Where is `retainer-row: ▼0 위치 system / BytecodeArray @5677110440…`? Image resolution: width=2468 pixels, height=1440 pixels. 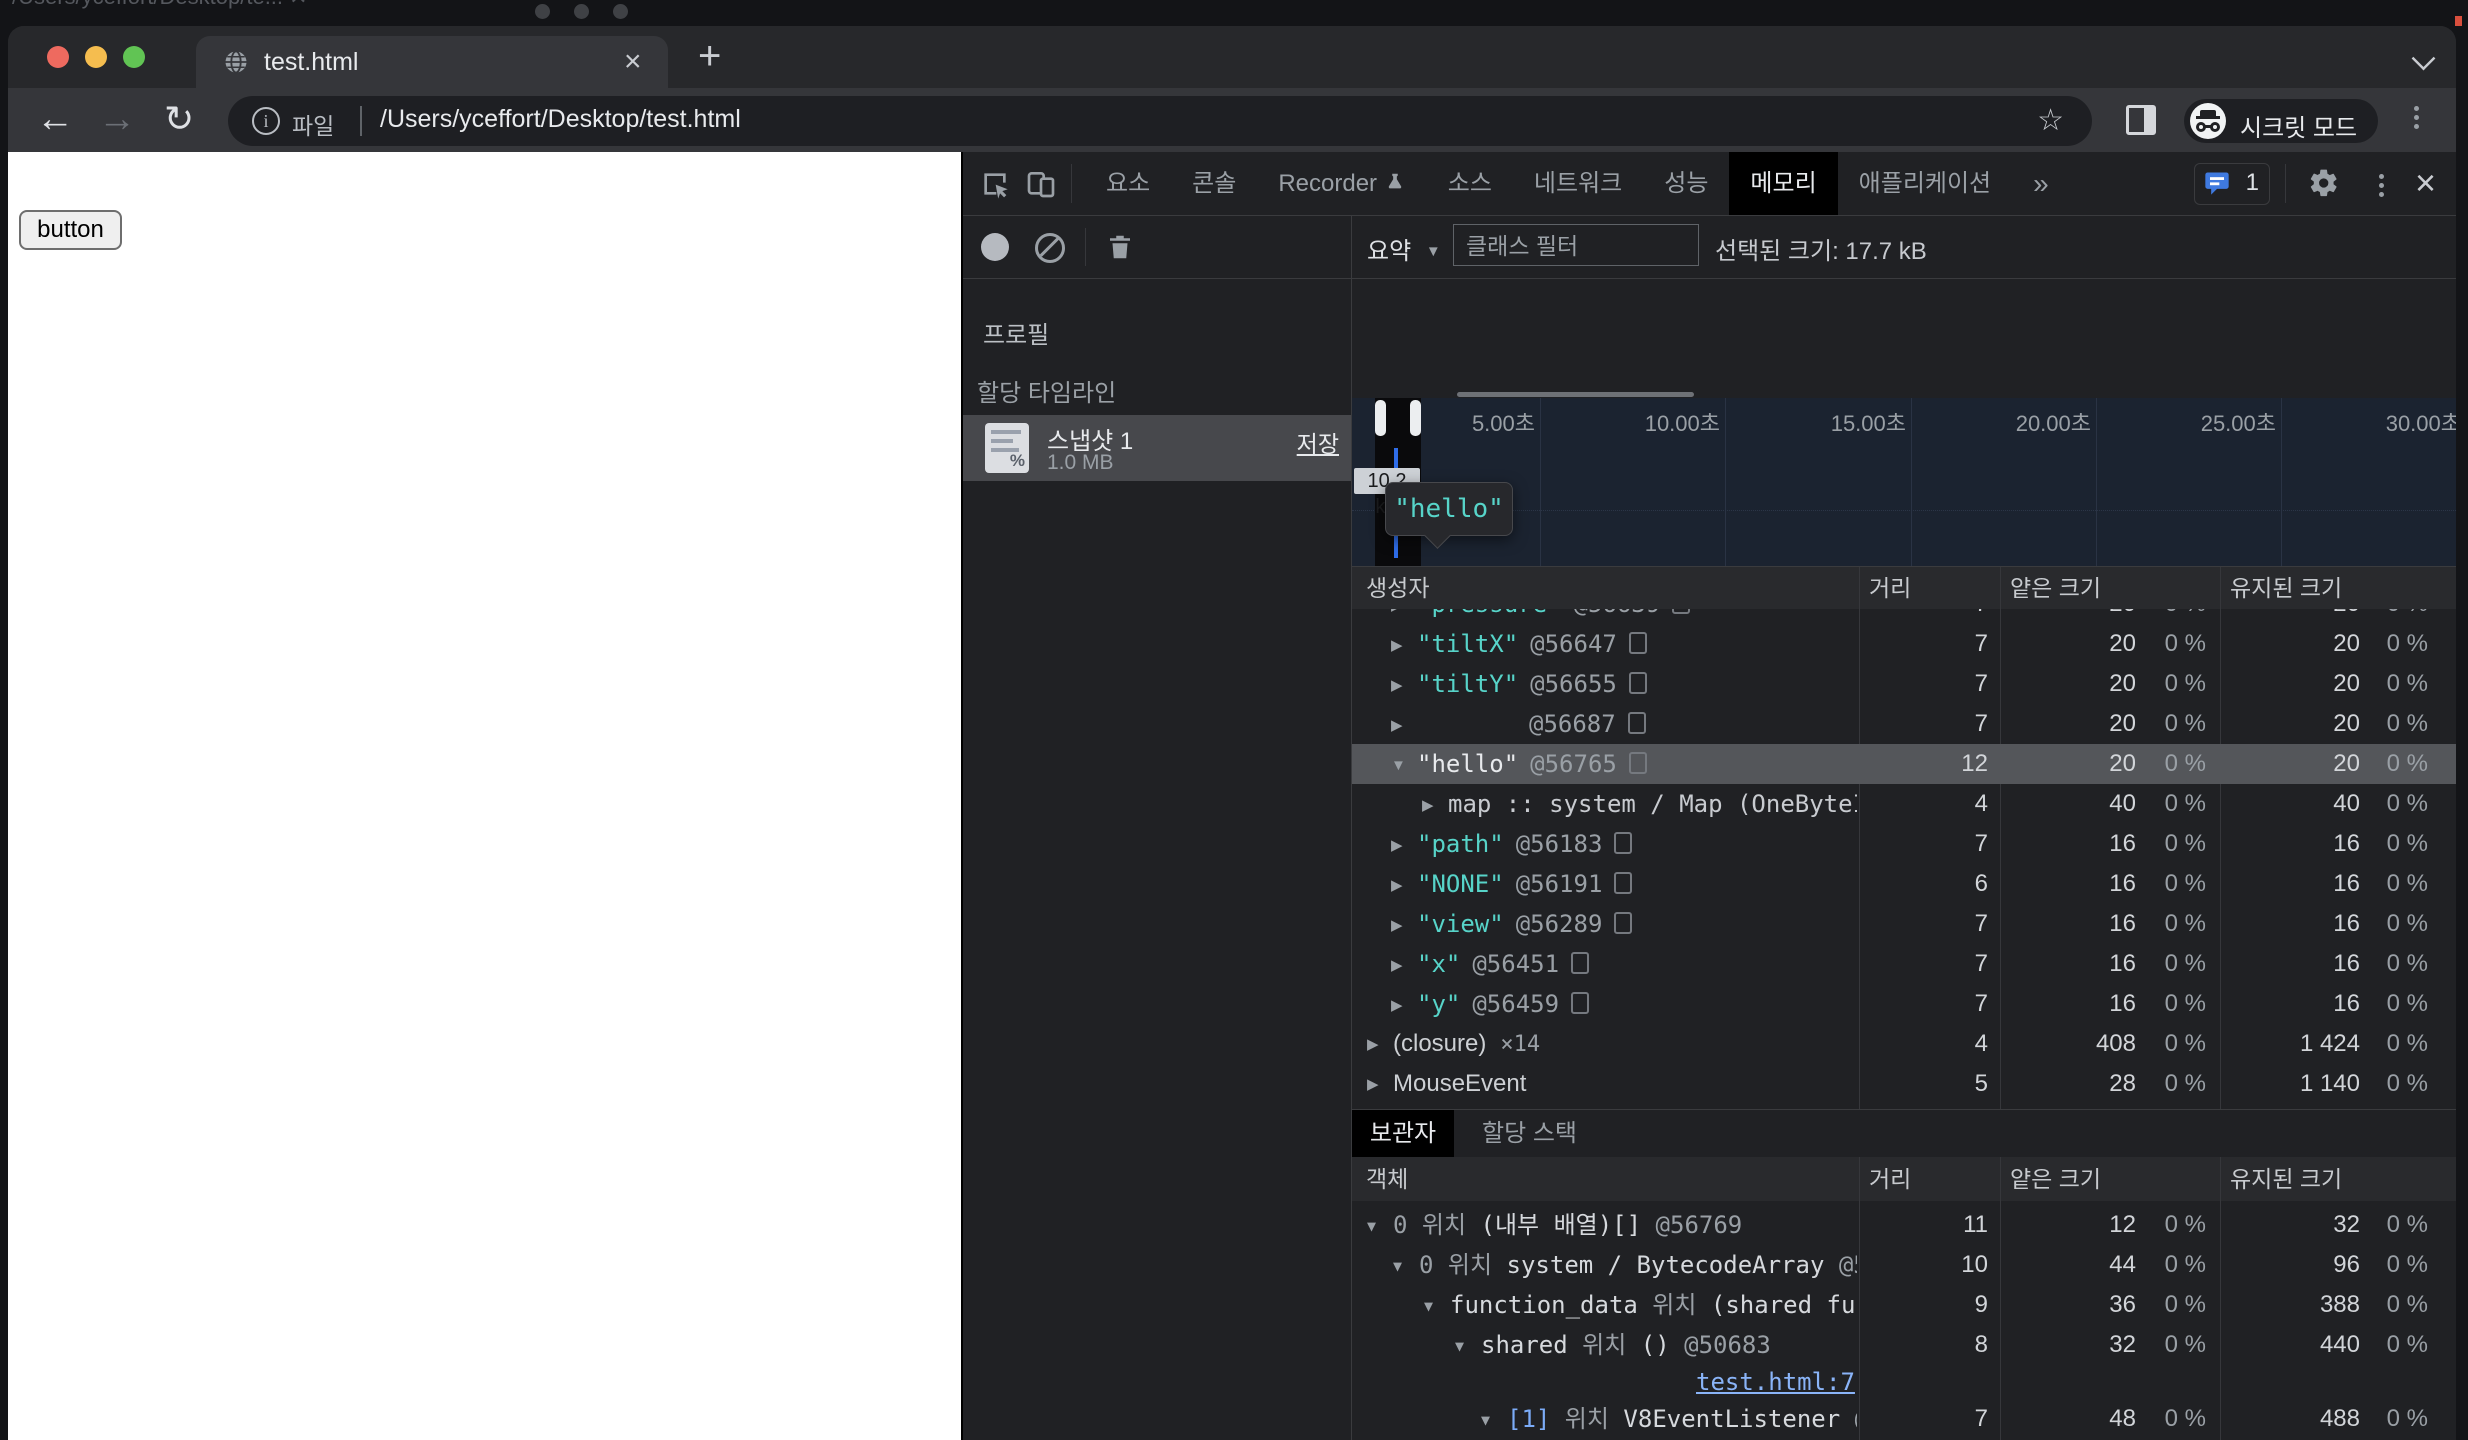 retainer-row: ▼0 위치 system / BytecodeArray @5677110440… is located at coordinates (1904, 1265).